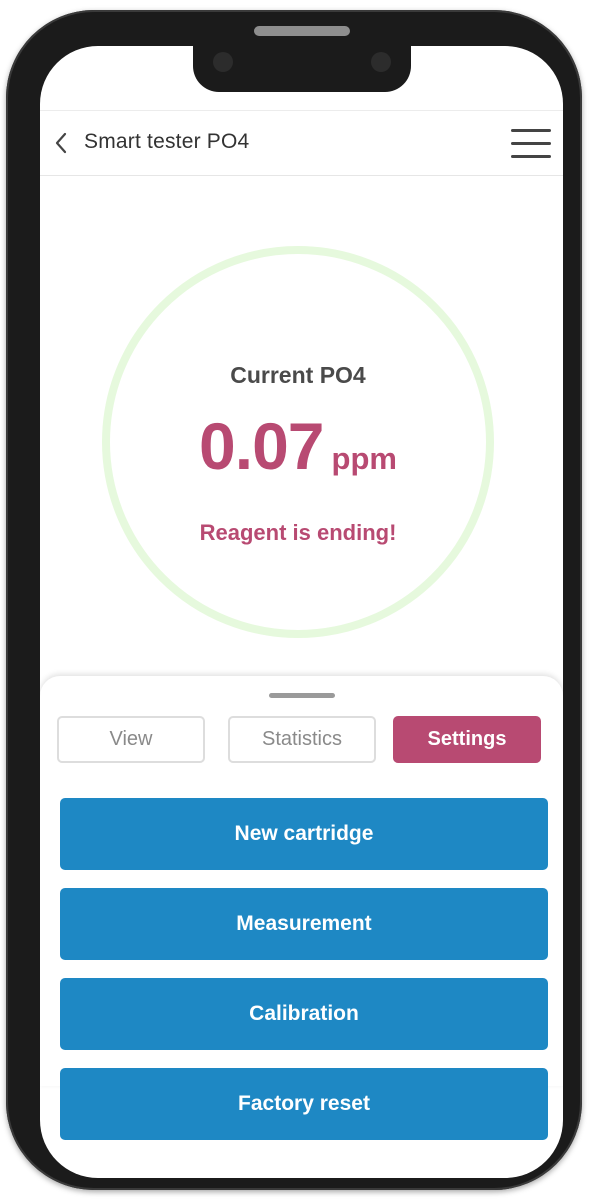 The width and height of the screenshot is (590, 1200). Describe the element at coordinates (302, 695) in the screenshot. I see `sheet-drag-handle` at that location.